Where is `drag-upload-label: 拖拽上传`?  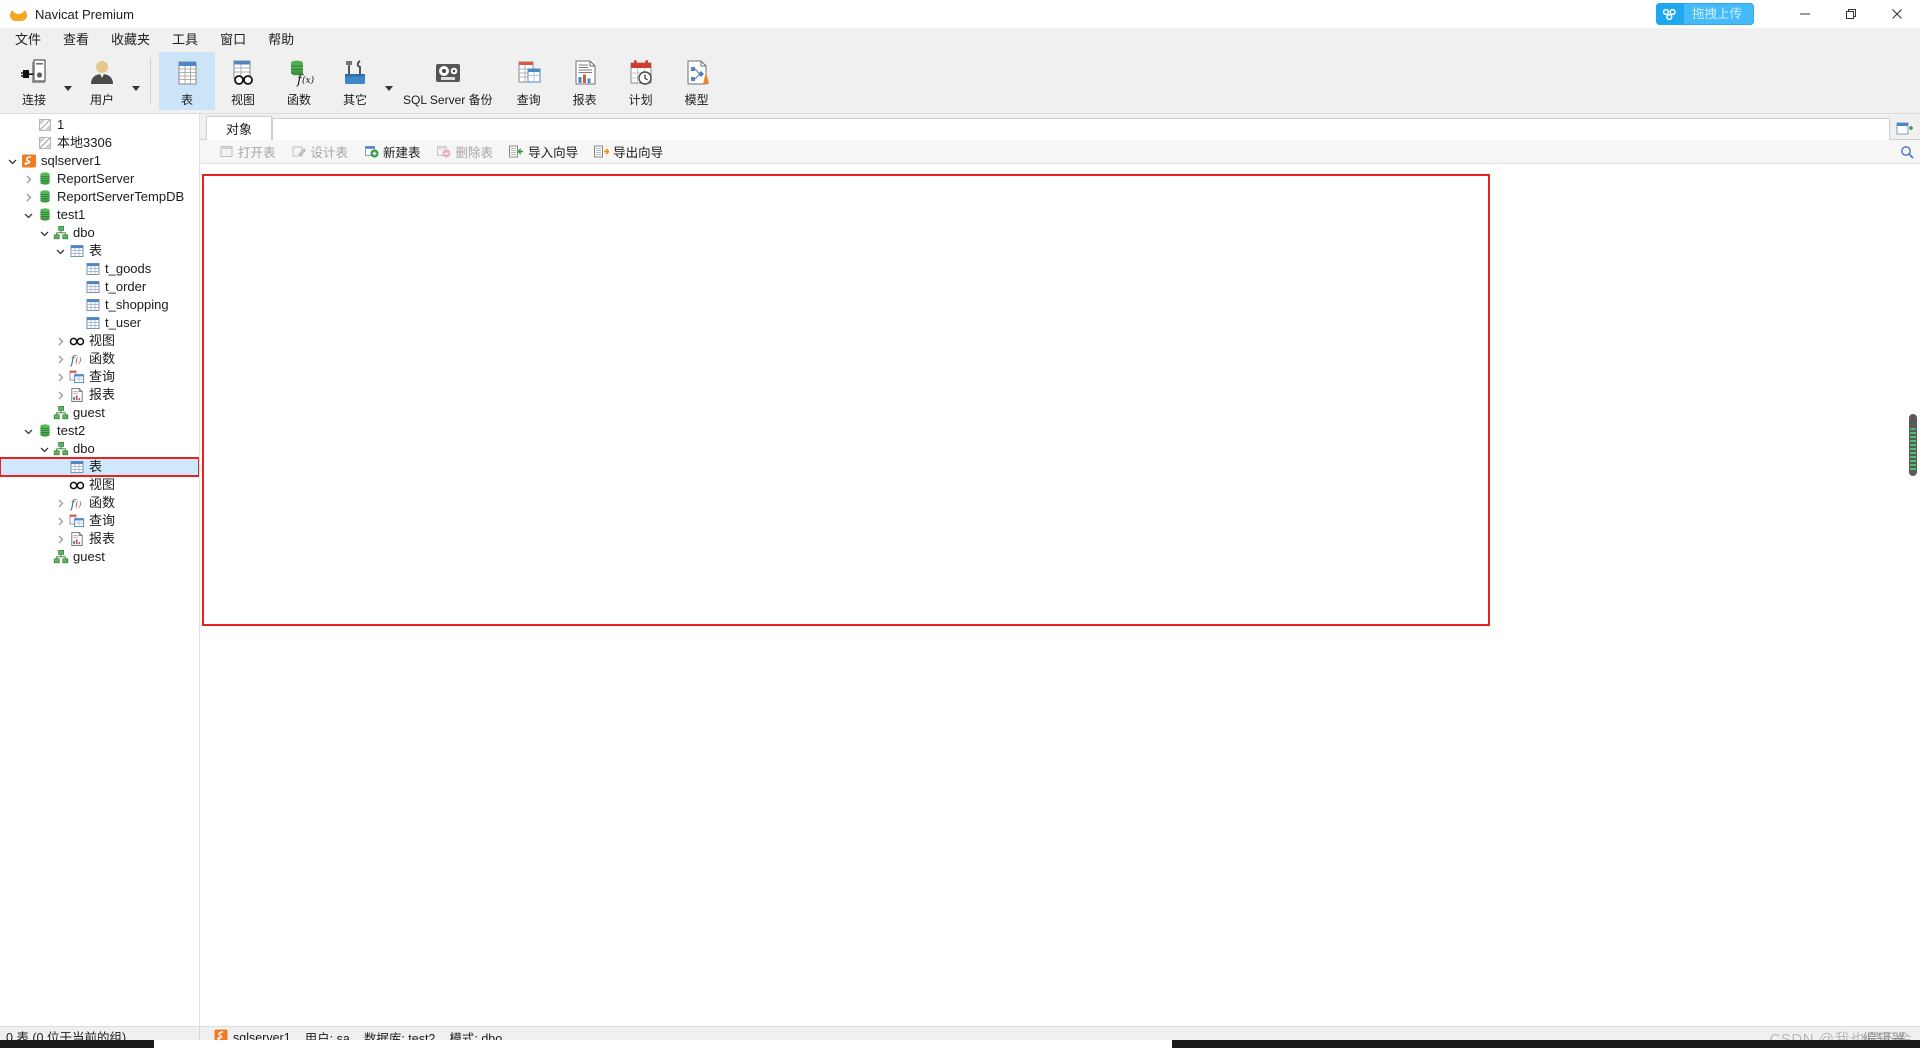
drag-upload-label: 拖拽上传 is located at coordinates (1716, 14).